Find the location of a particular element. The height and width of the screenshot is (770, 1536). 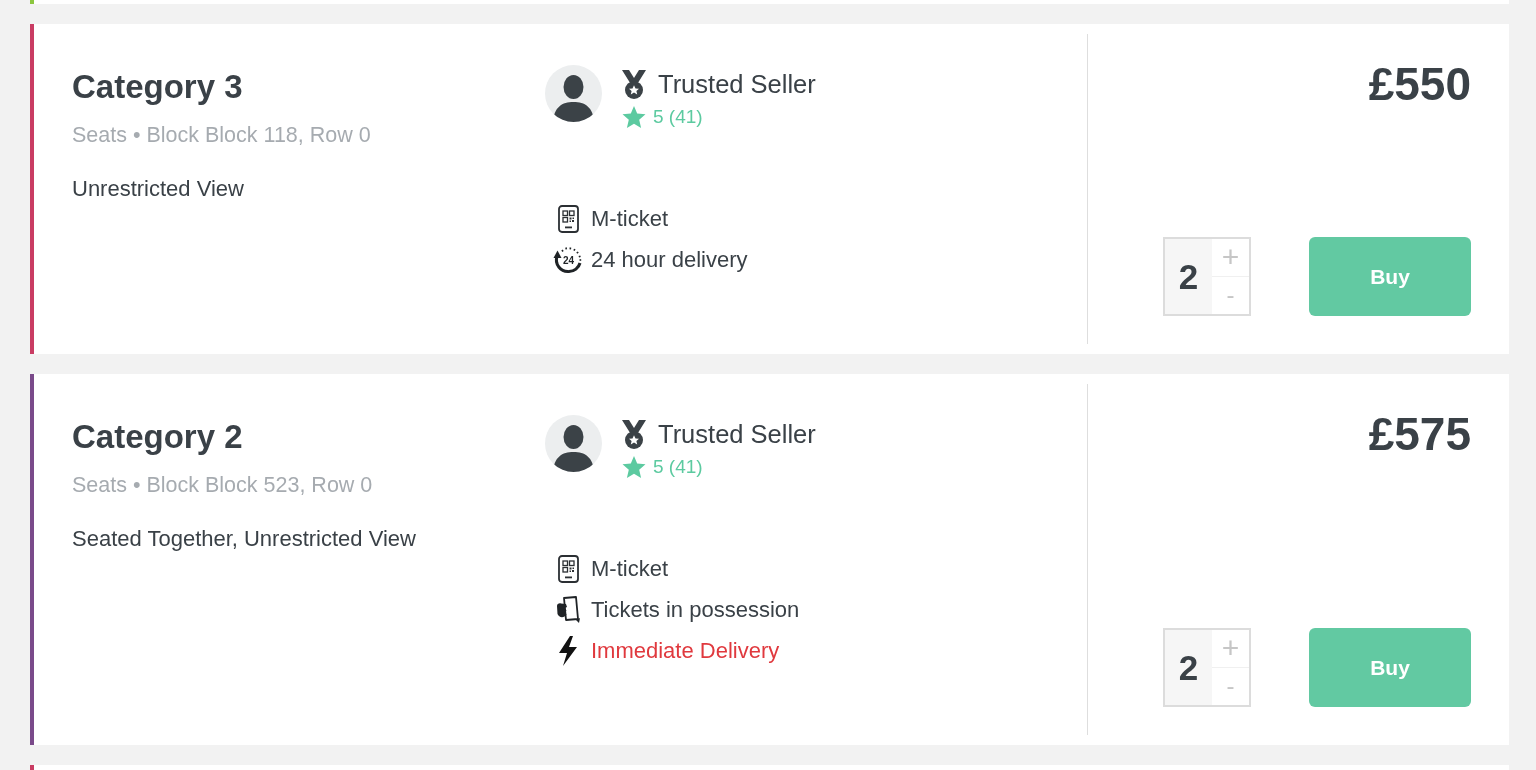

lightning-bolt-icon is located at coordinates (568, 650).